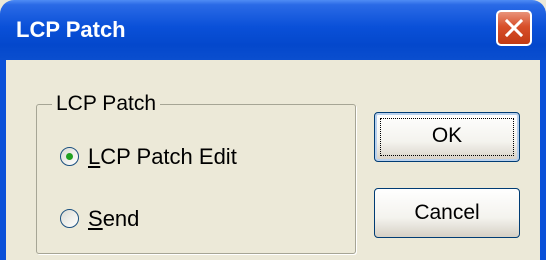 The image size is (546, 260). I want to click on close-icon, so click(514, 28).